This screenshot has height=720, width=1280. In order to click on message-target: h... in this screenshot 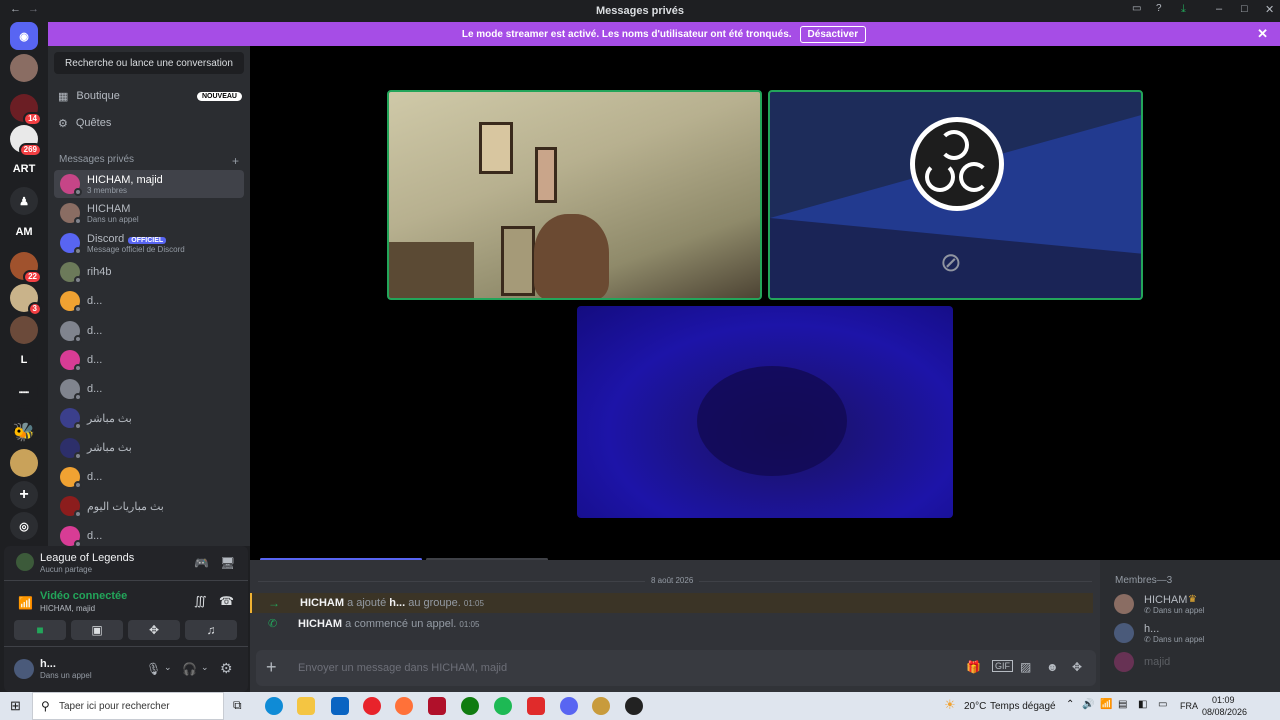, I will do `click(397, 603)`.